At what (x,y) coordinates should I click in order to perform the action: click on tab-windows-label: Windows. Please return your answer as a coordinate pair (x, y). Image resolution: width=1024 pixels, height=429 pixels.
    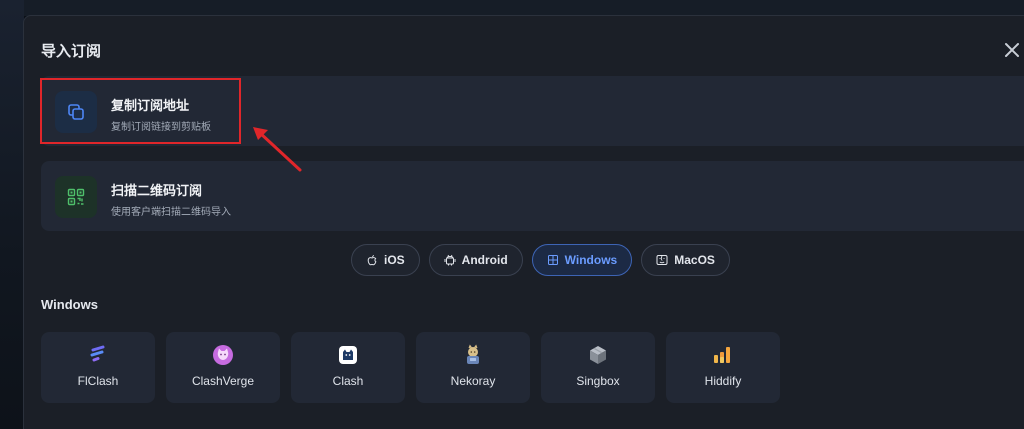
    Looking at the image, I should click on (591, 260).